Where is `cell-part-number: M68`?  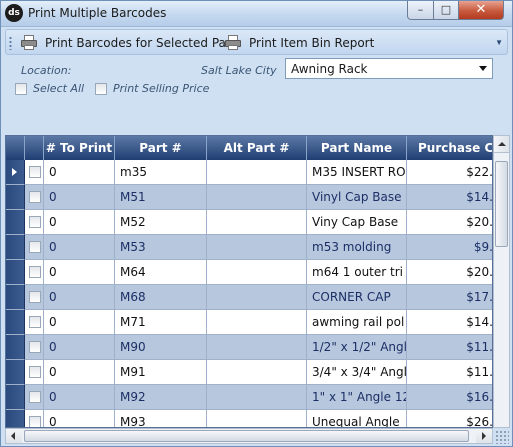
cell-part-number: M68 is located at coordinates (161, 297).